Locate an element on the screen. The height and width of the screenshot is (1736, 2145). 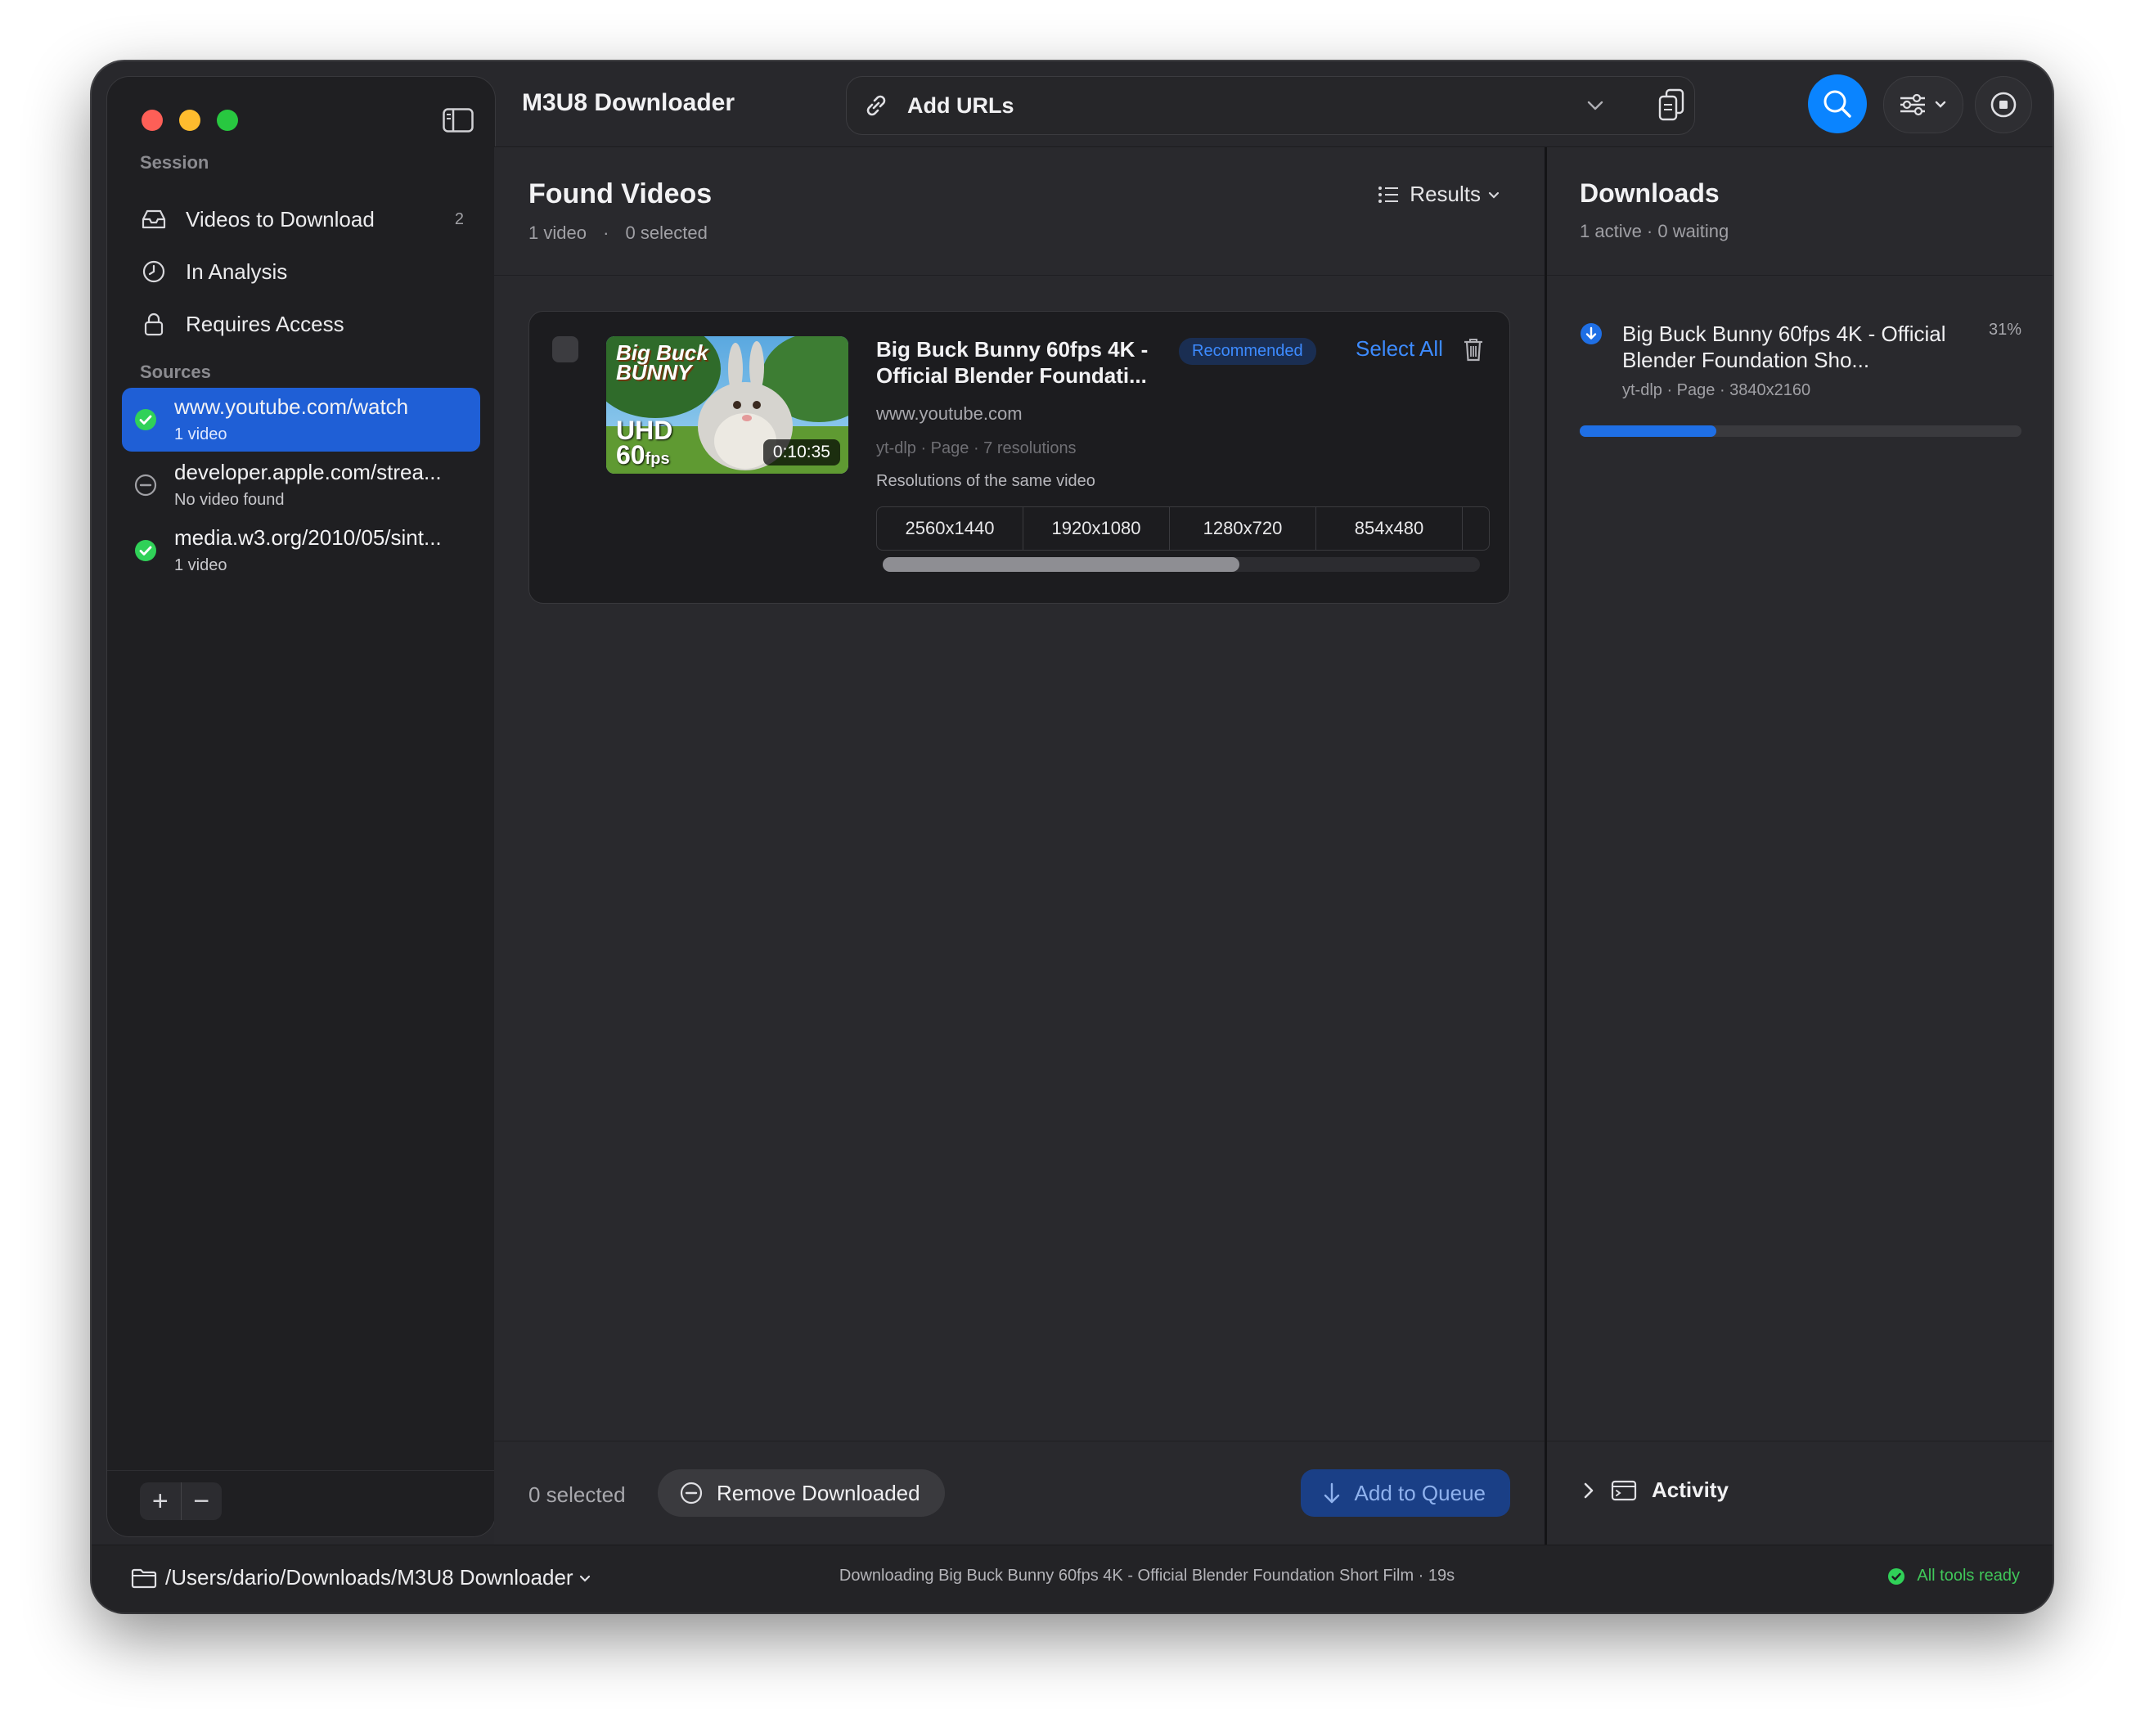
search-icon is located at coordinates (1837, 104).